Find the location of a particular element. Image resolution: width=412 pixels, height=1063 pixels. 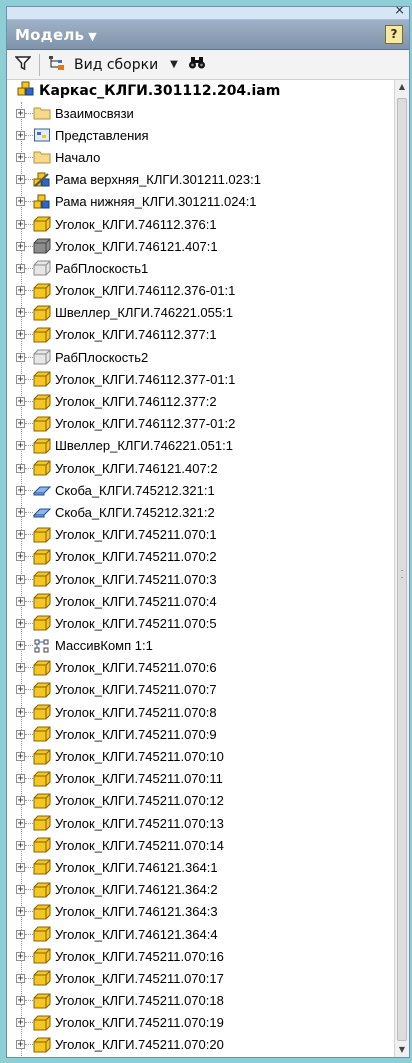

view-dropdown-icon: ▼ is located at coordinates (174, 64).